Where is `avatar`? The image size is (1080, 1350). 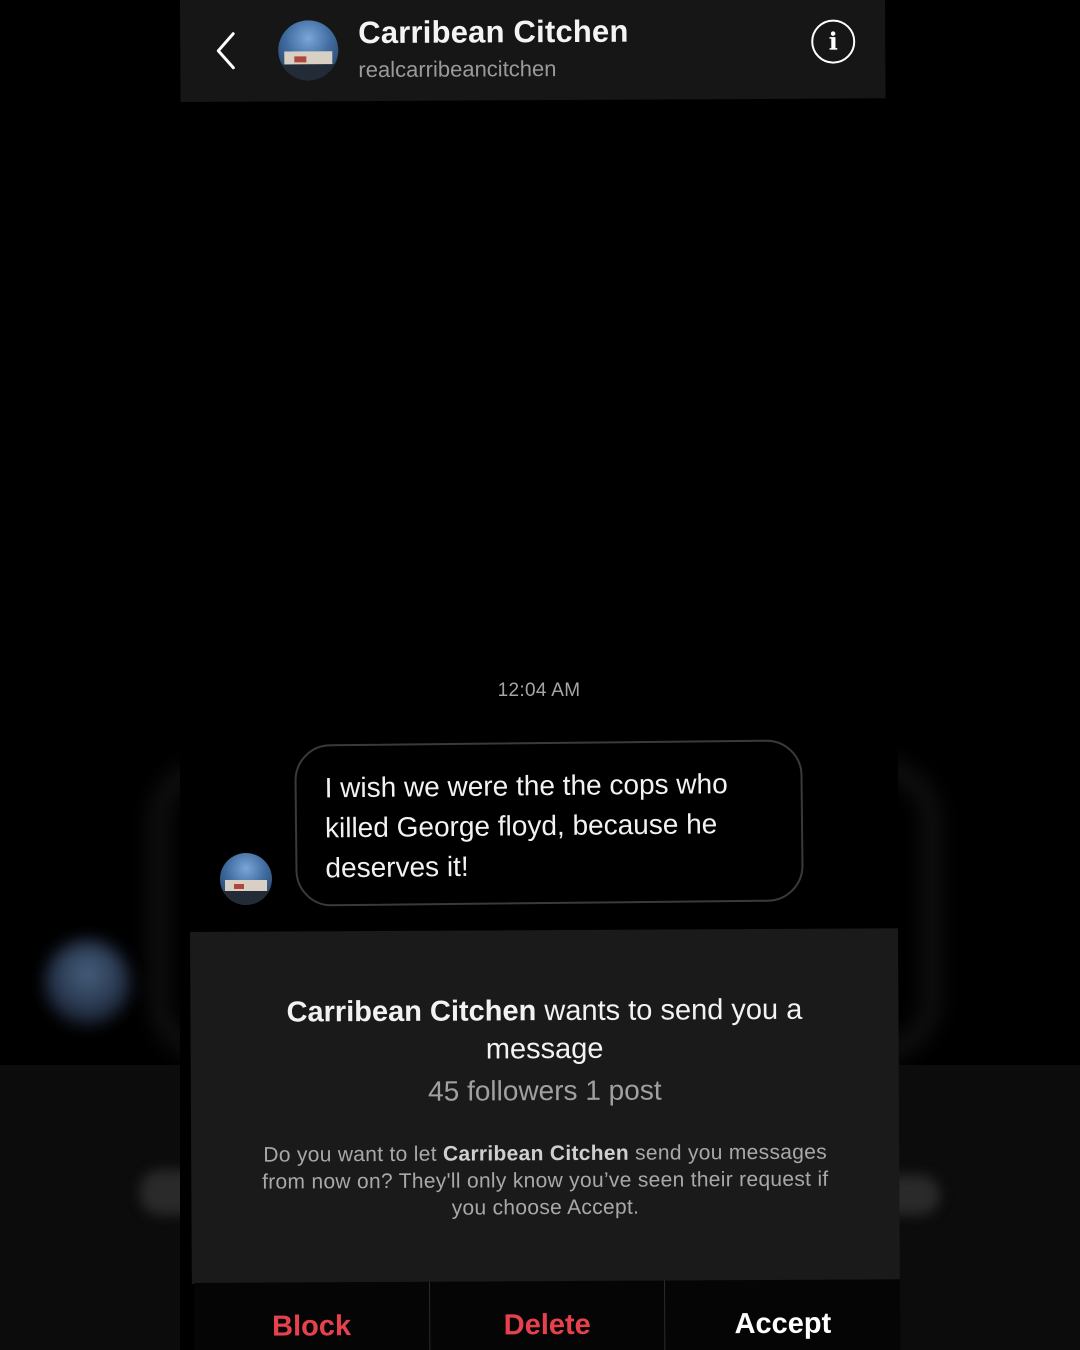
avatar is located at coordinates (308, 50).